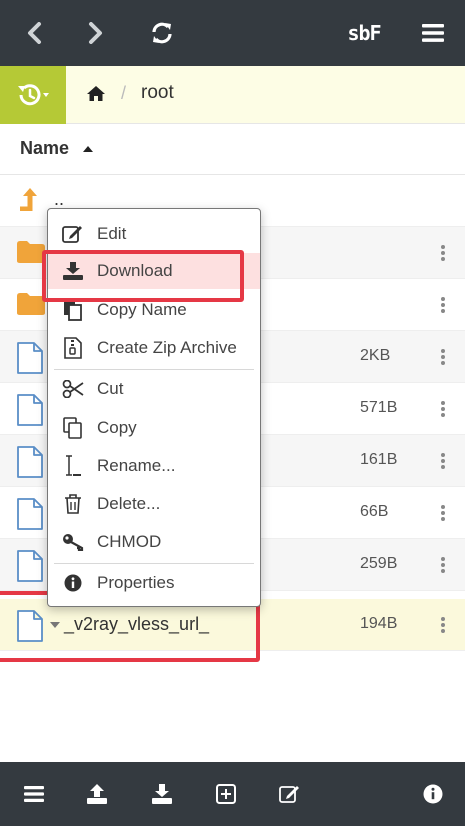  What do you see at coordinates (167, 347) in the screenshot?
I see `menu-item-label: Create Zip Archive` at bounding box center [167, 347].